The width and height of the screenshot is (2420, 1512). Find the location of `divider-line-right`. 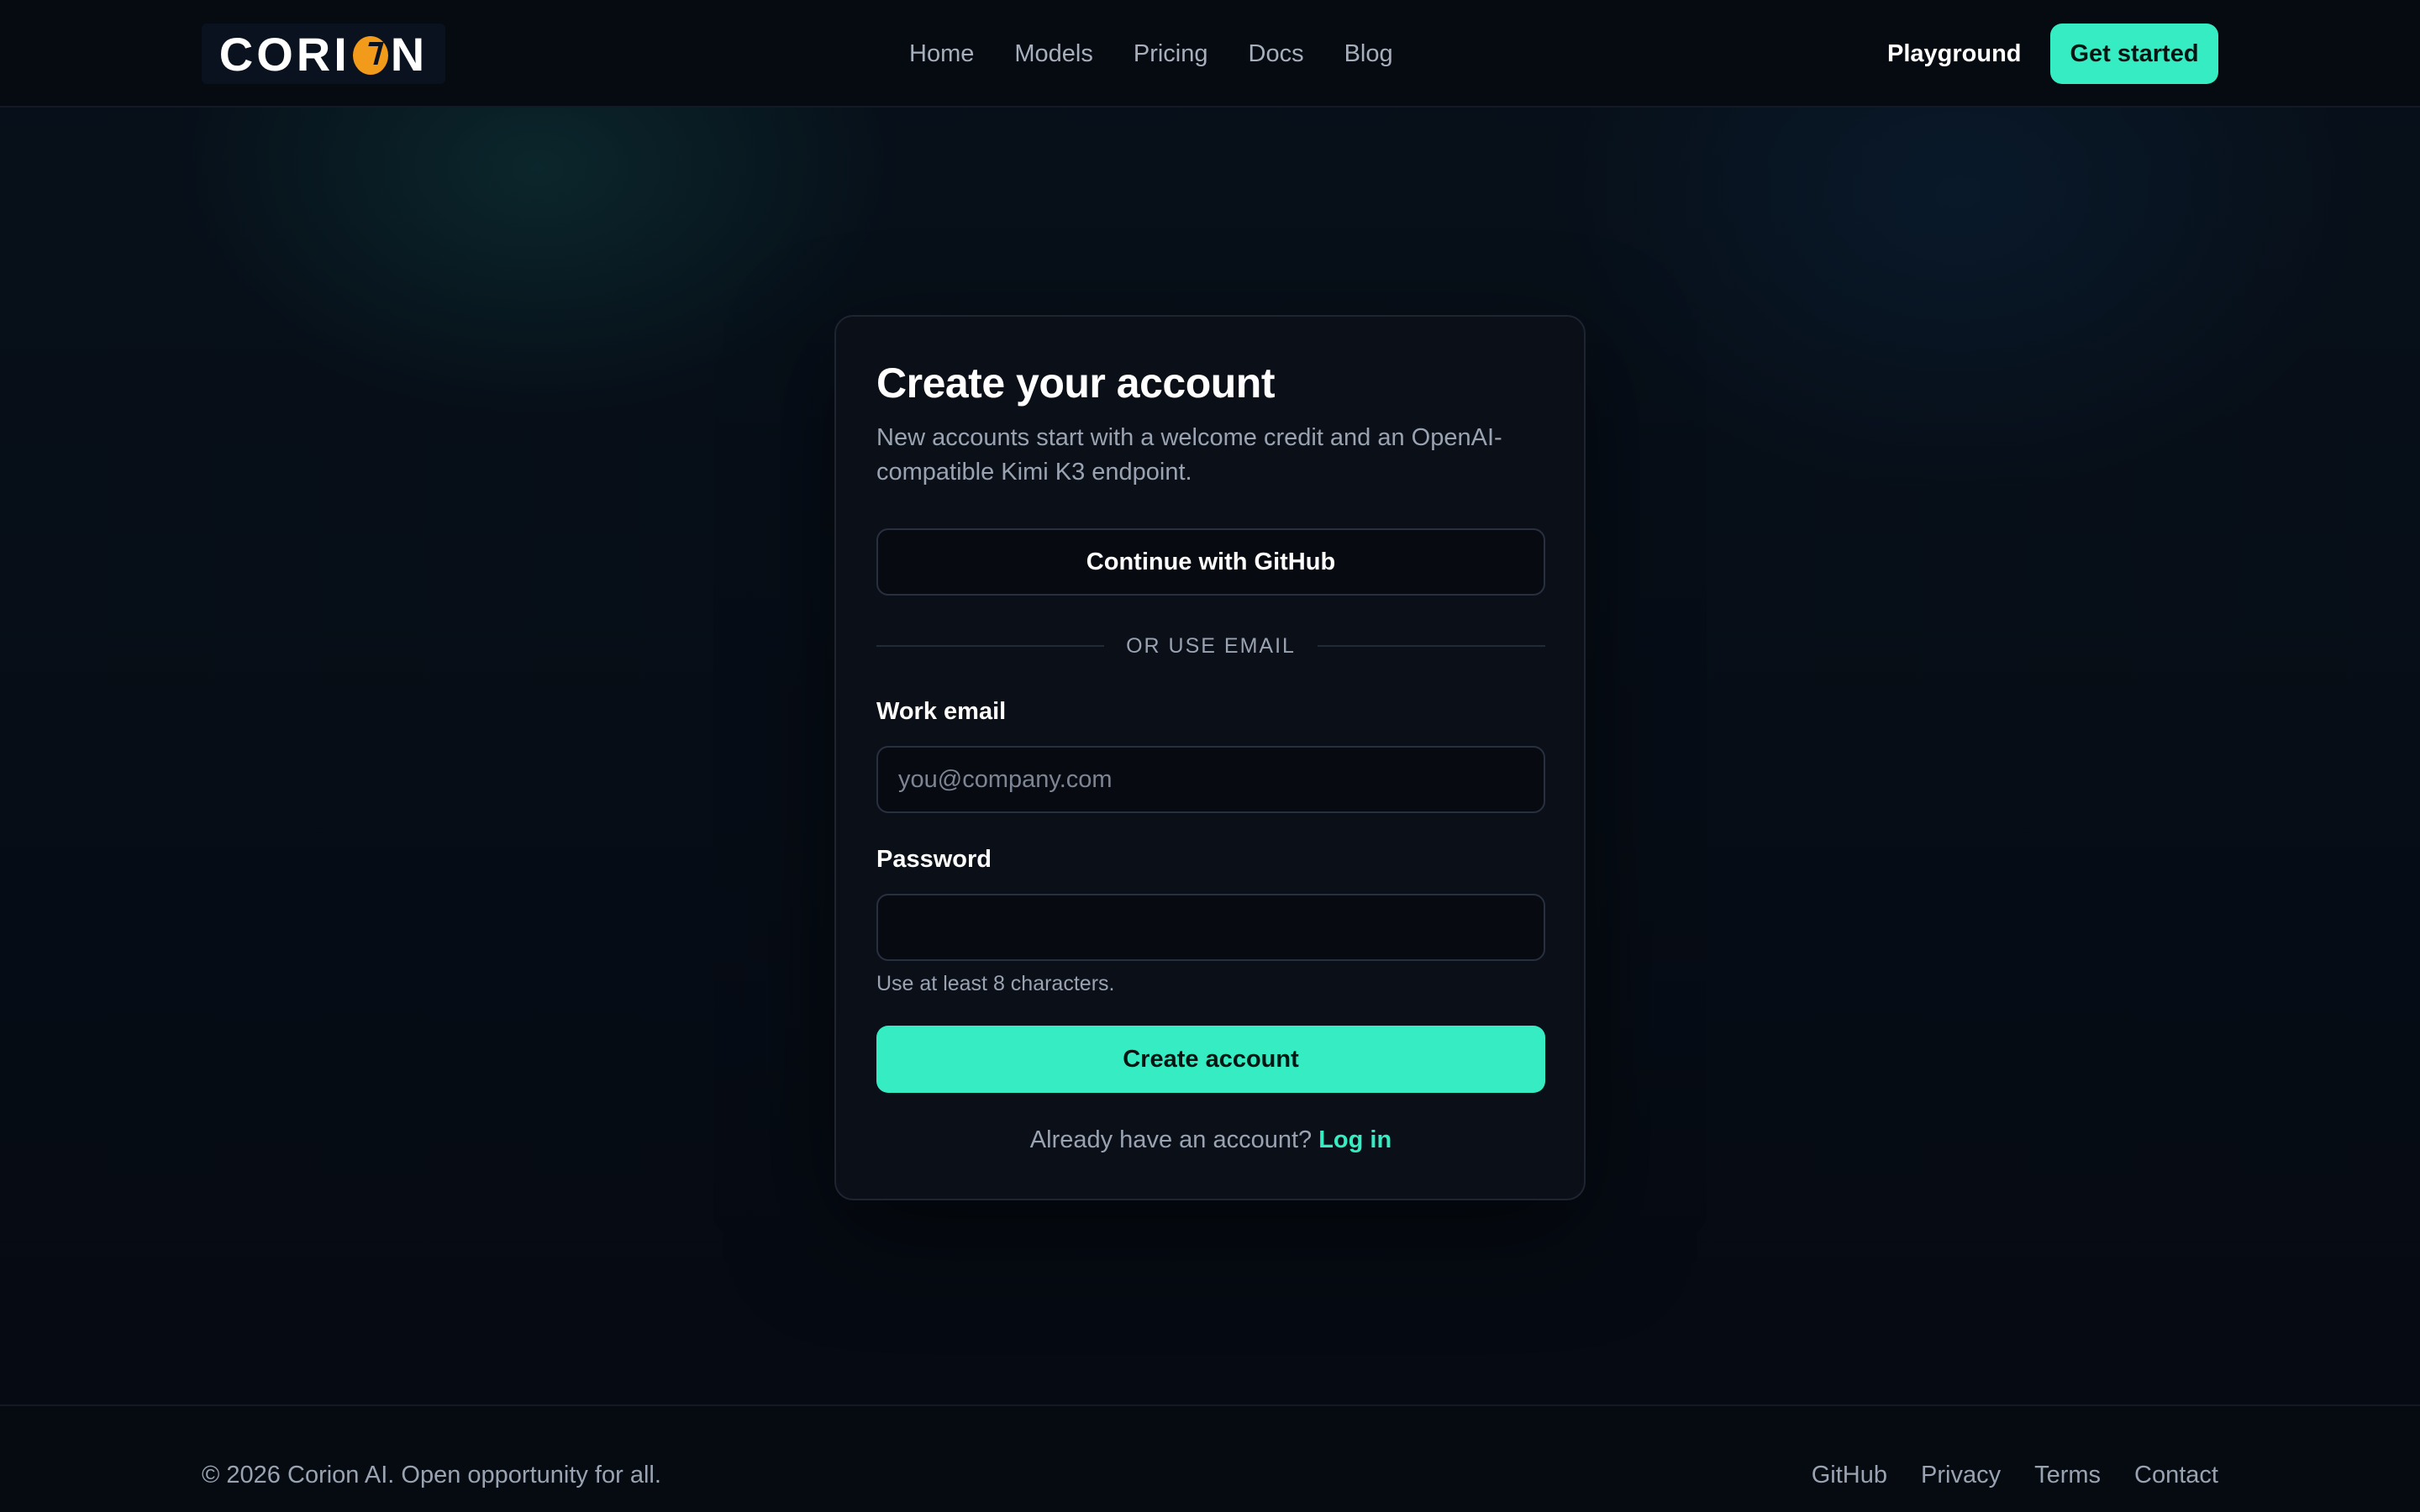

divider-line-right is located at coordinates (1432, 646).